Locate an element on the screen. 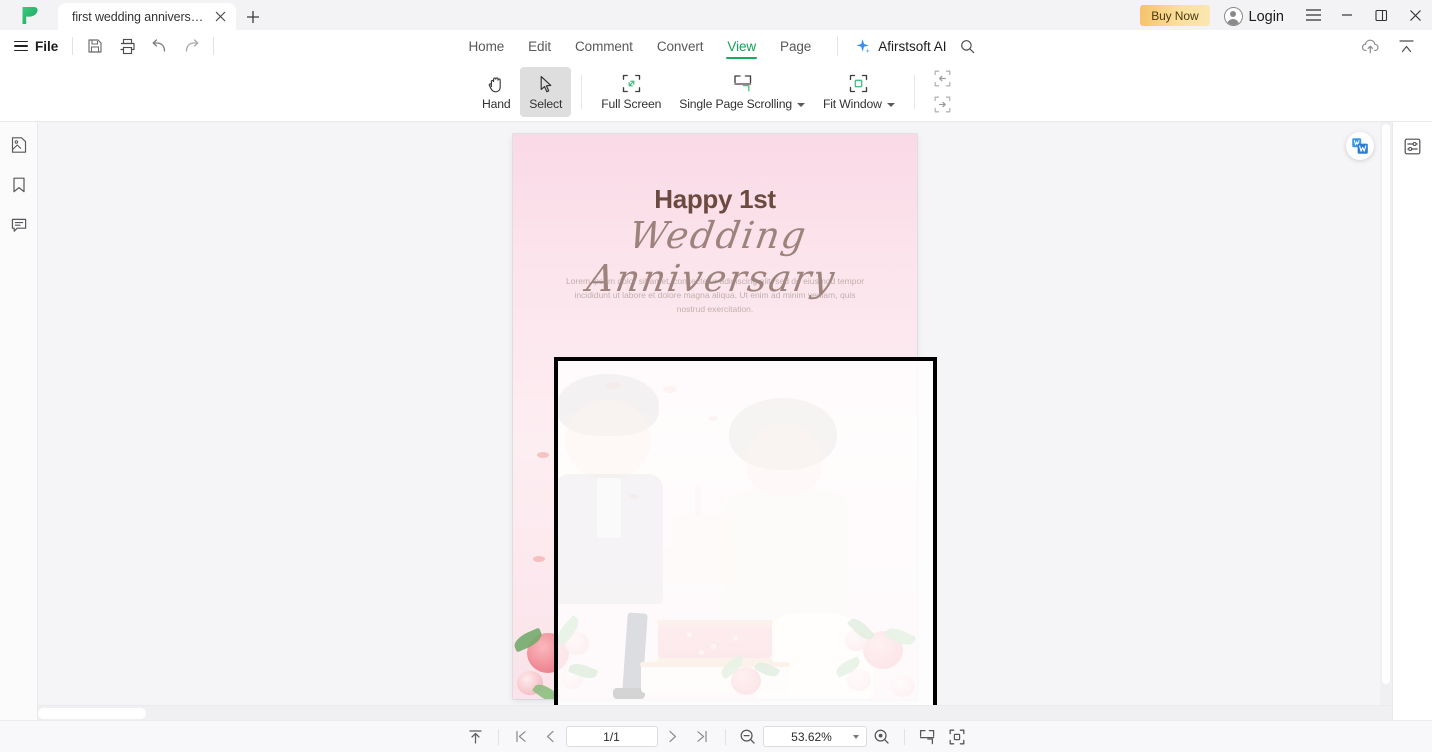 The width and height of the screenshot is (1432, 752). vertical-scrollbar is located at coordinates (1386, 413).